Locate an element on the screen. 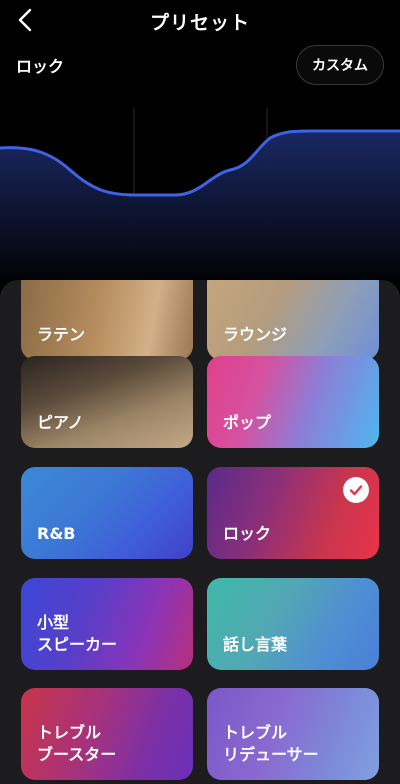 This screenshot has width=400, height=784. preset-card-latin: ラテン is located at coordinates (107, 320).